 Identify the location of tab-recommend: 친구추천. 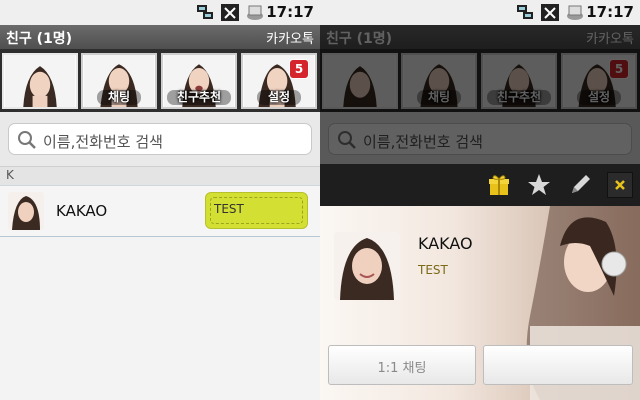
(199, 81).